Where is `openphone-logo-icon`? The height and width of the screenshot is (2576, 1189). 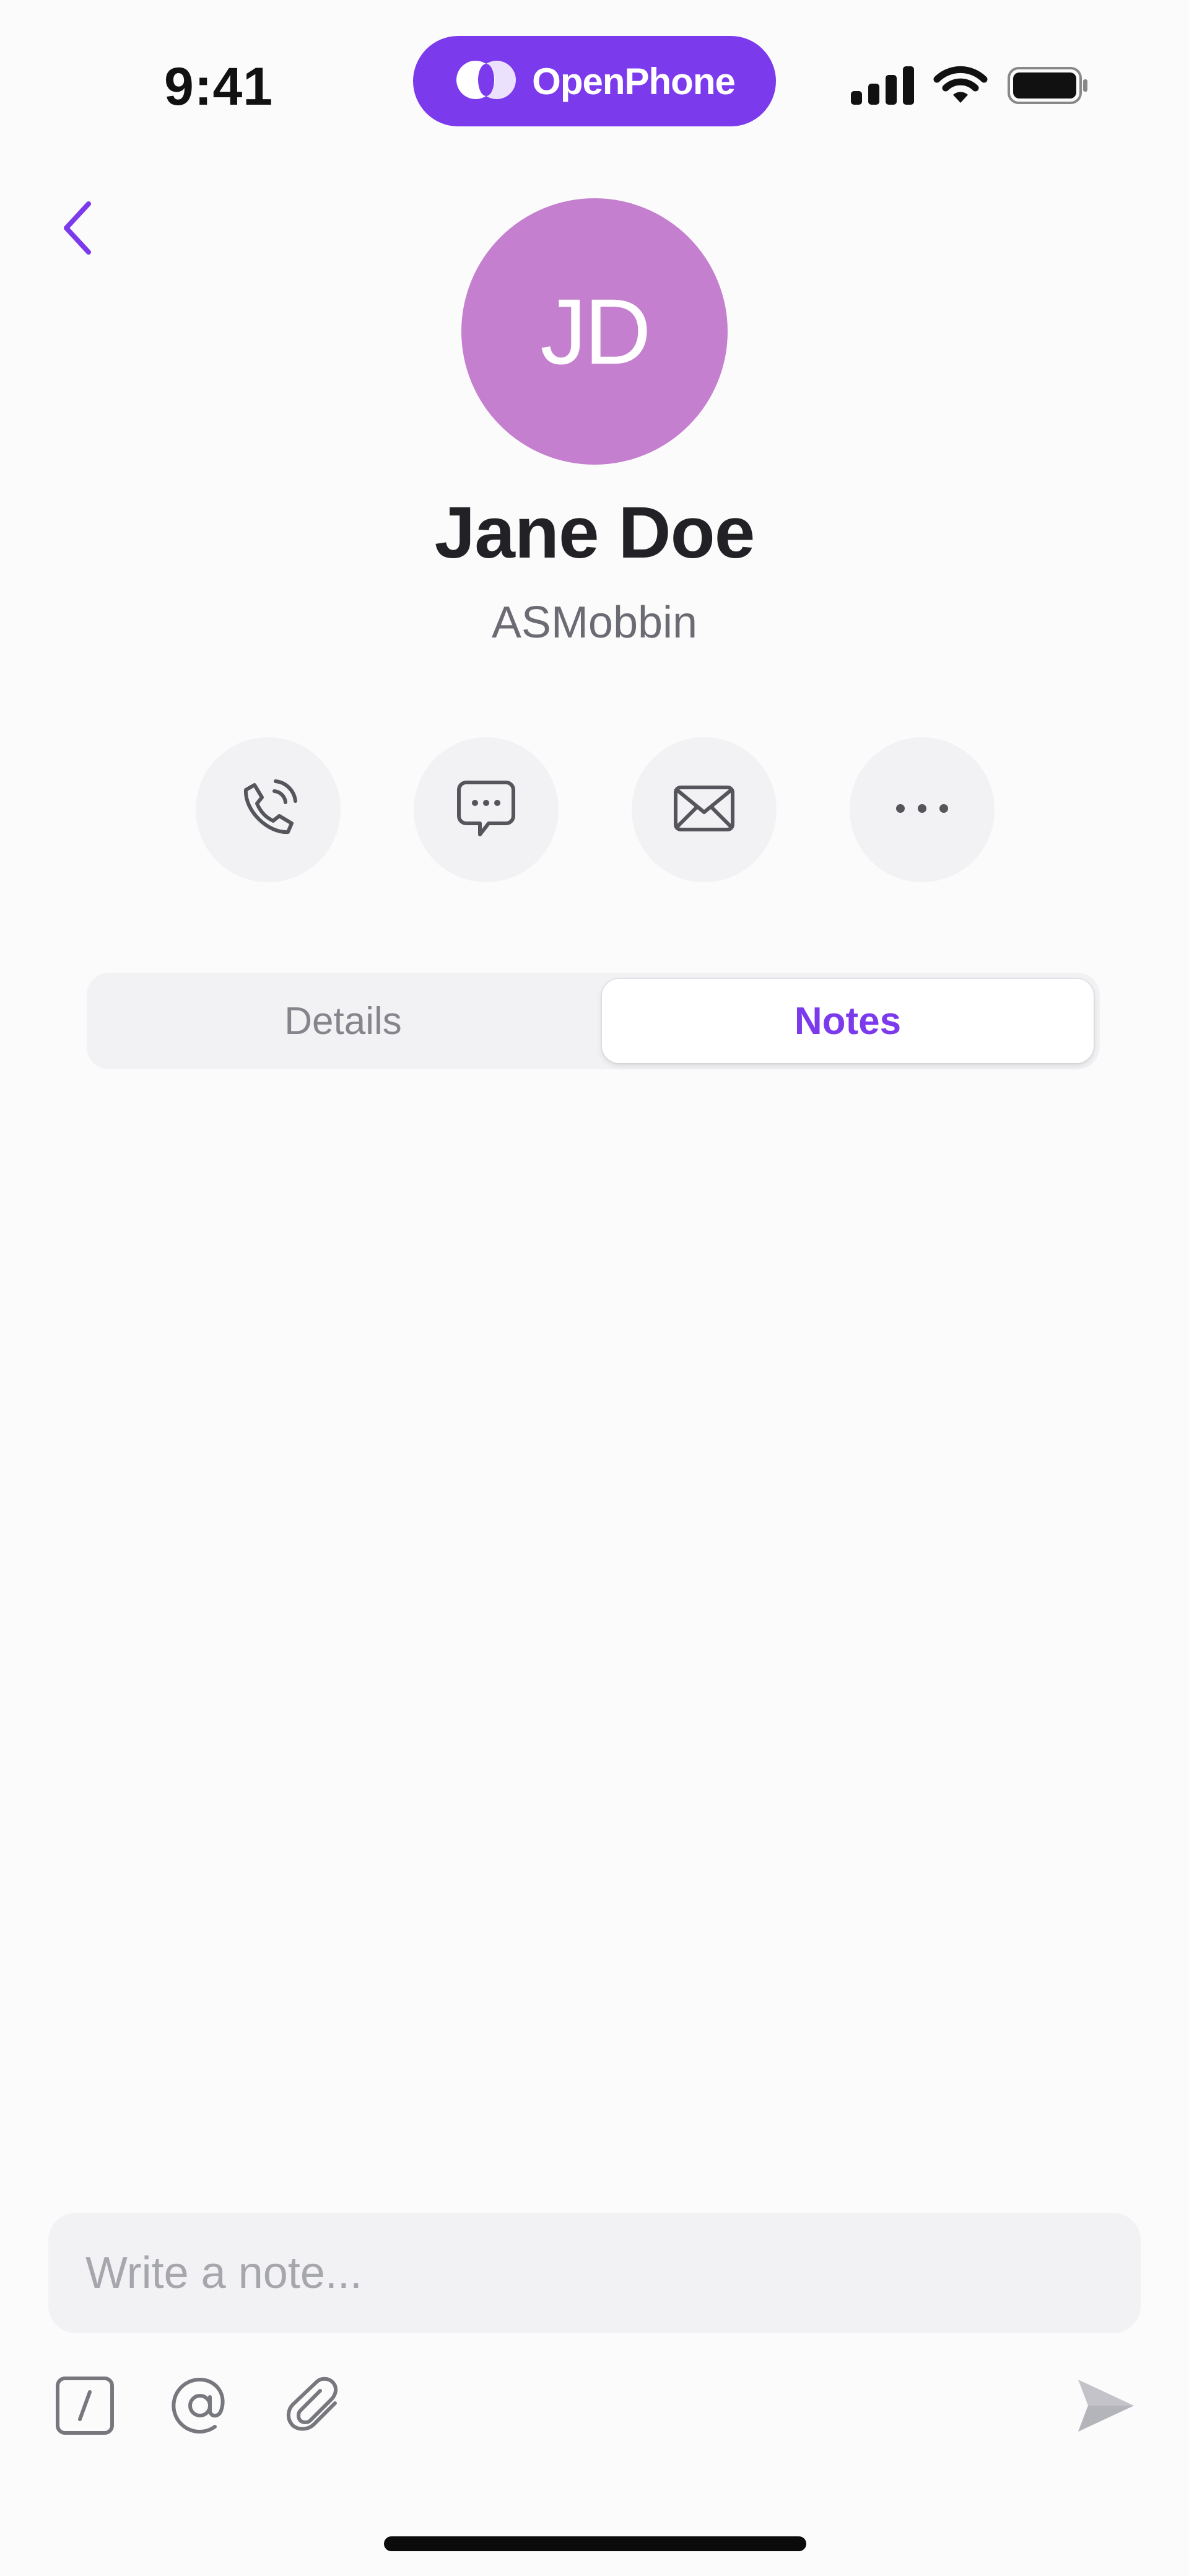
openphone-logo-icon is located at coordinates (486, 81).